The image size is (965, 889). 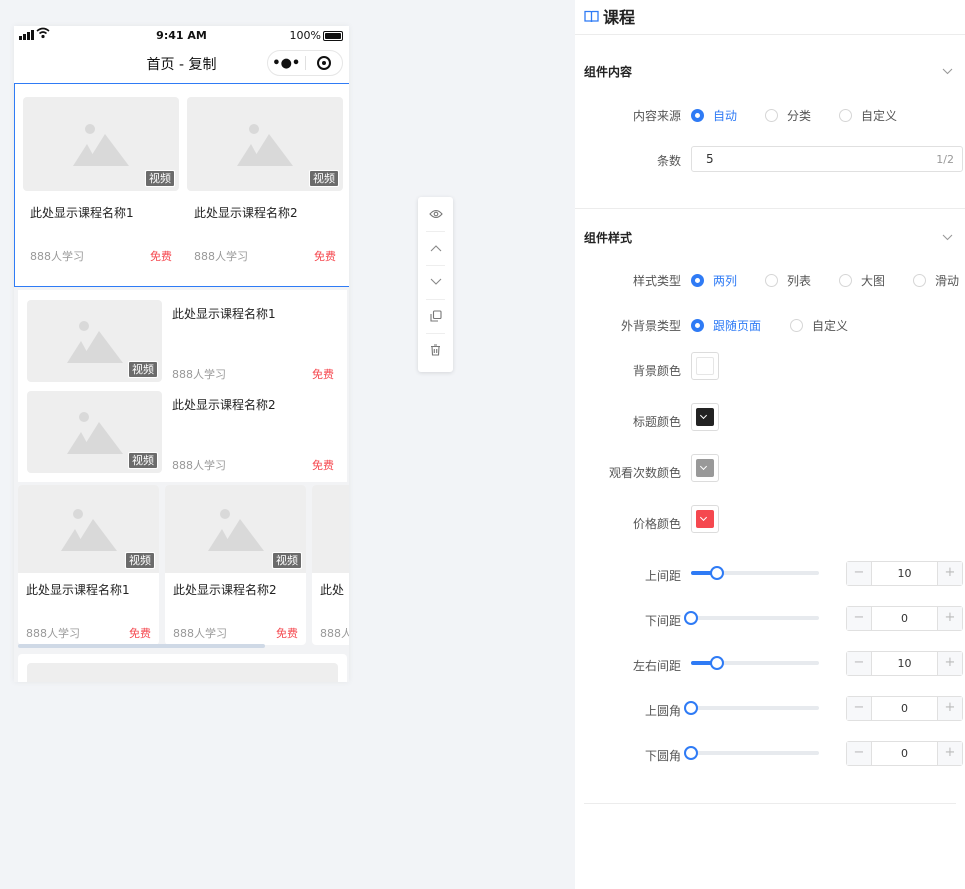 I want to click on radius-top-stepper: − 0 +, so click(x=904, y=708).